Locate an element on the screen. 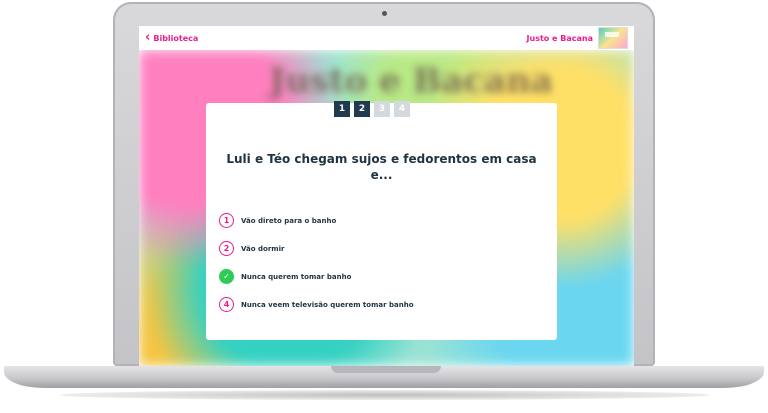 This screenshot has width=768, height=413. book-cover-thumbnail is located at coordinates (613, 38).